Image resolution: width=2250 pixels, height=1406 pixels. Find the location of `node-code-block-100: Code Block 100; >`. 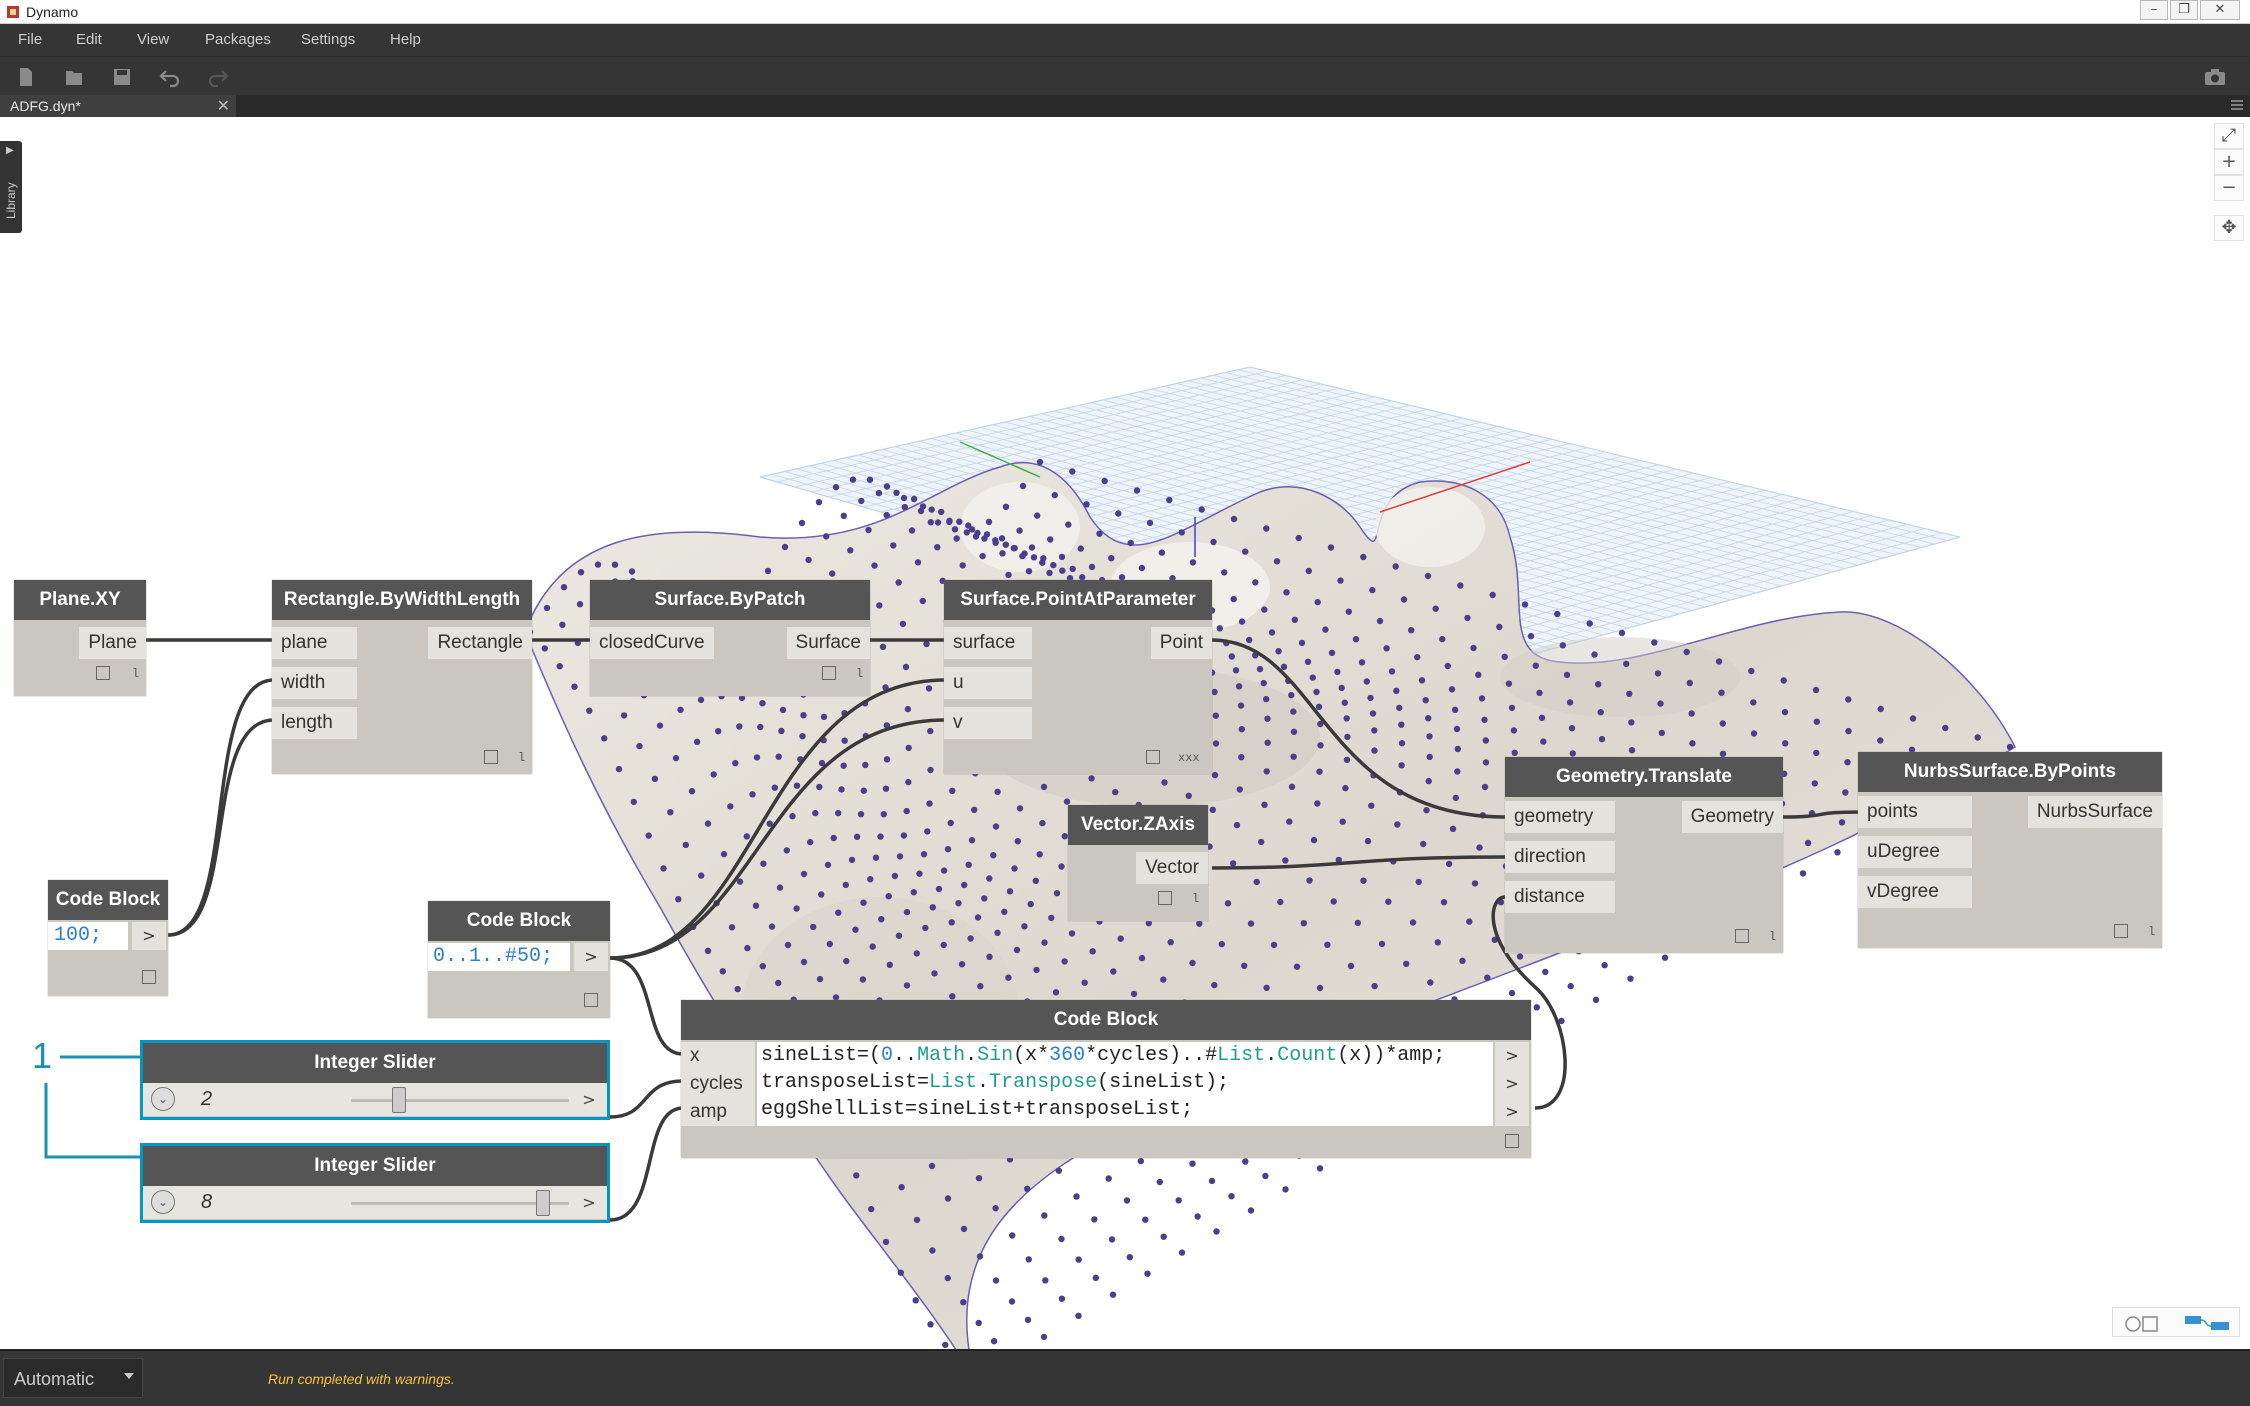

node-code-block-100: Code Block 100; > is located at coordinates (108, 938).